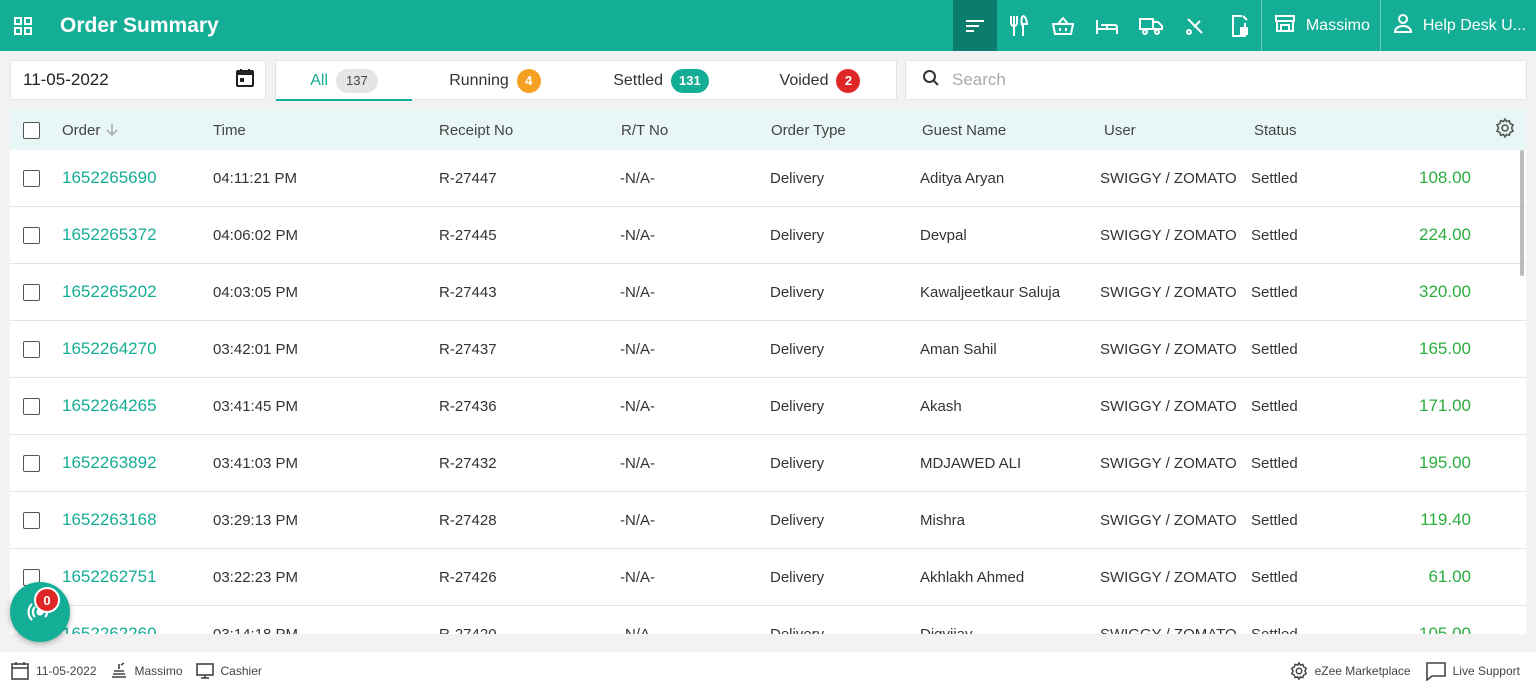  Describe the element at coordinates (1445, 291) in the screenshot. I see `amount-cell: 320.00` at that location.